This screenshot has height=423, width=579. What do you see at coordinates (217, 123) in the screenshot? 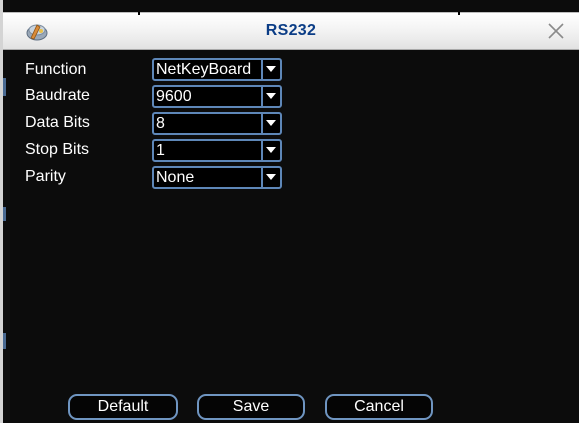
I see `data-bits-select: 8` at bounding box center [217, 123].